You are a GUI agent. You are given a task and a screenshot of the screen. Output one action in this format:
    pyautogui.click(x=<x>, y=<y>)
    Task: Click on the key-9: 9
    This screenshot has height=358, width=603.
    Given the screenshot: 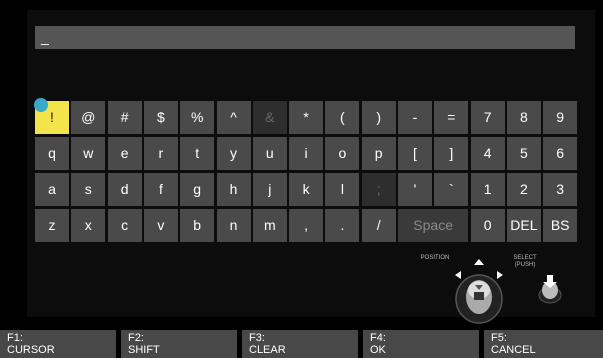 What is the action you would take?
    pyautogui.click(x=560, y=117)
    